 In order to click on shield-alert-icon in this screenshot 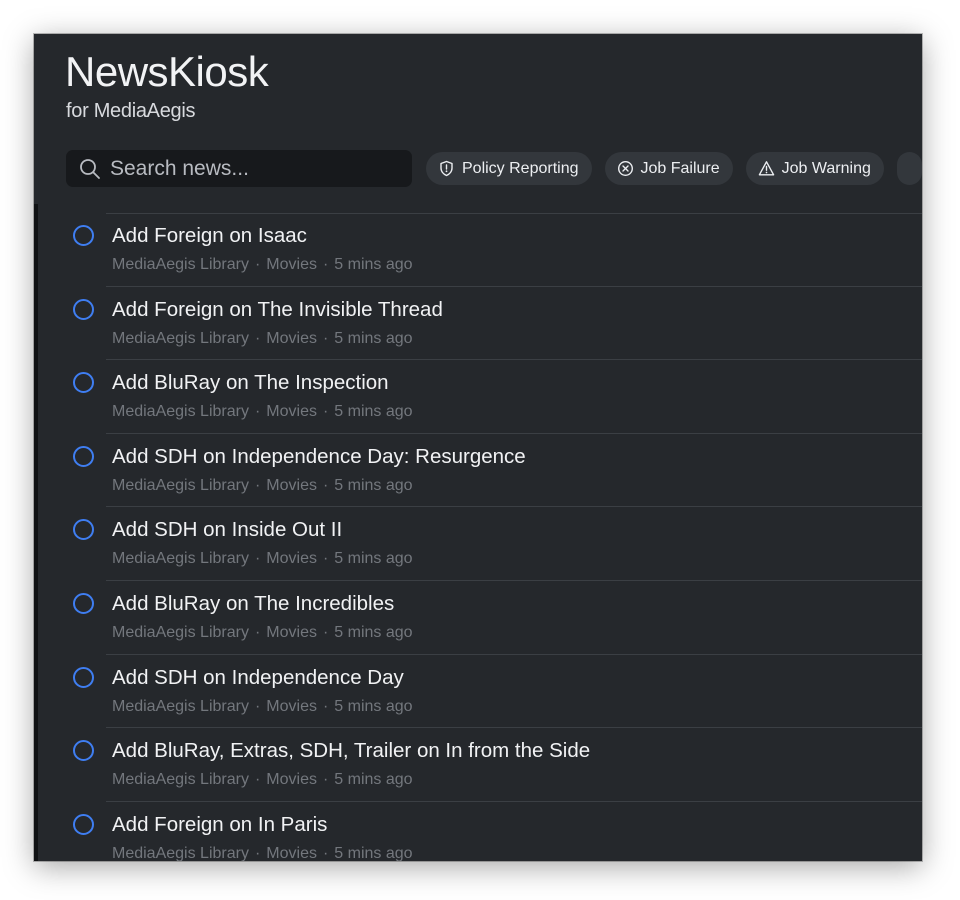, I will do `click(446, 168)`.